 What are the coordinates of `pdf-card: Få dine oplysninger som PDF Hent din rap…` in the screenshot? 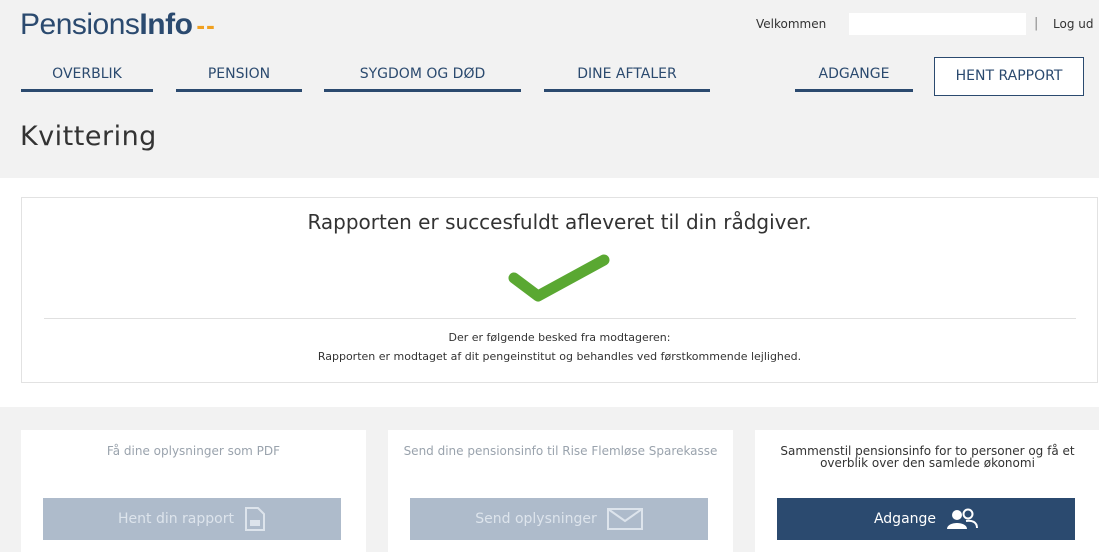 It's located at (193, 491).